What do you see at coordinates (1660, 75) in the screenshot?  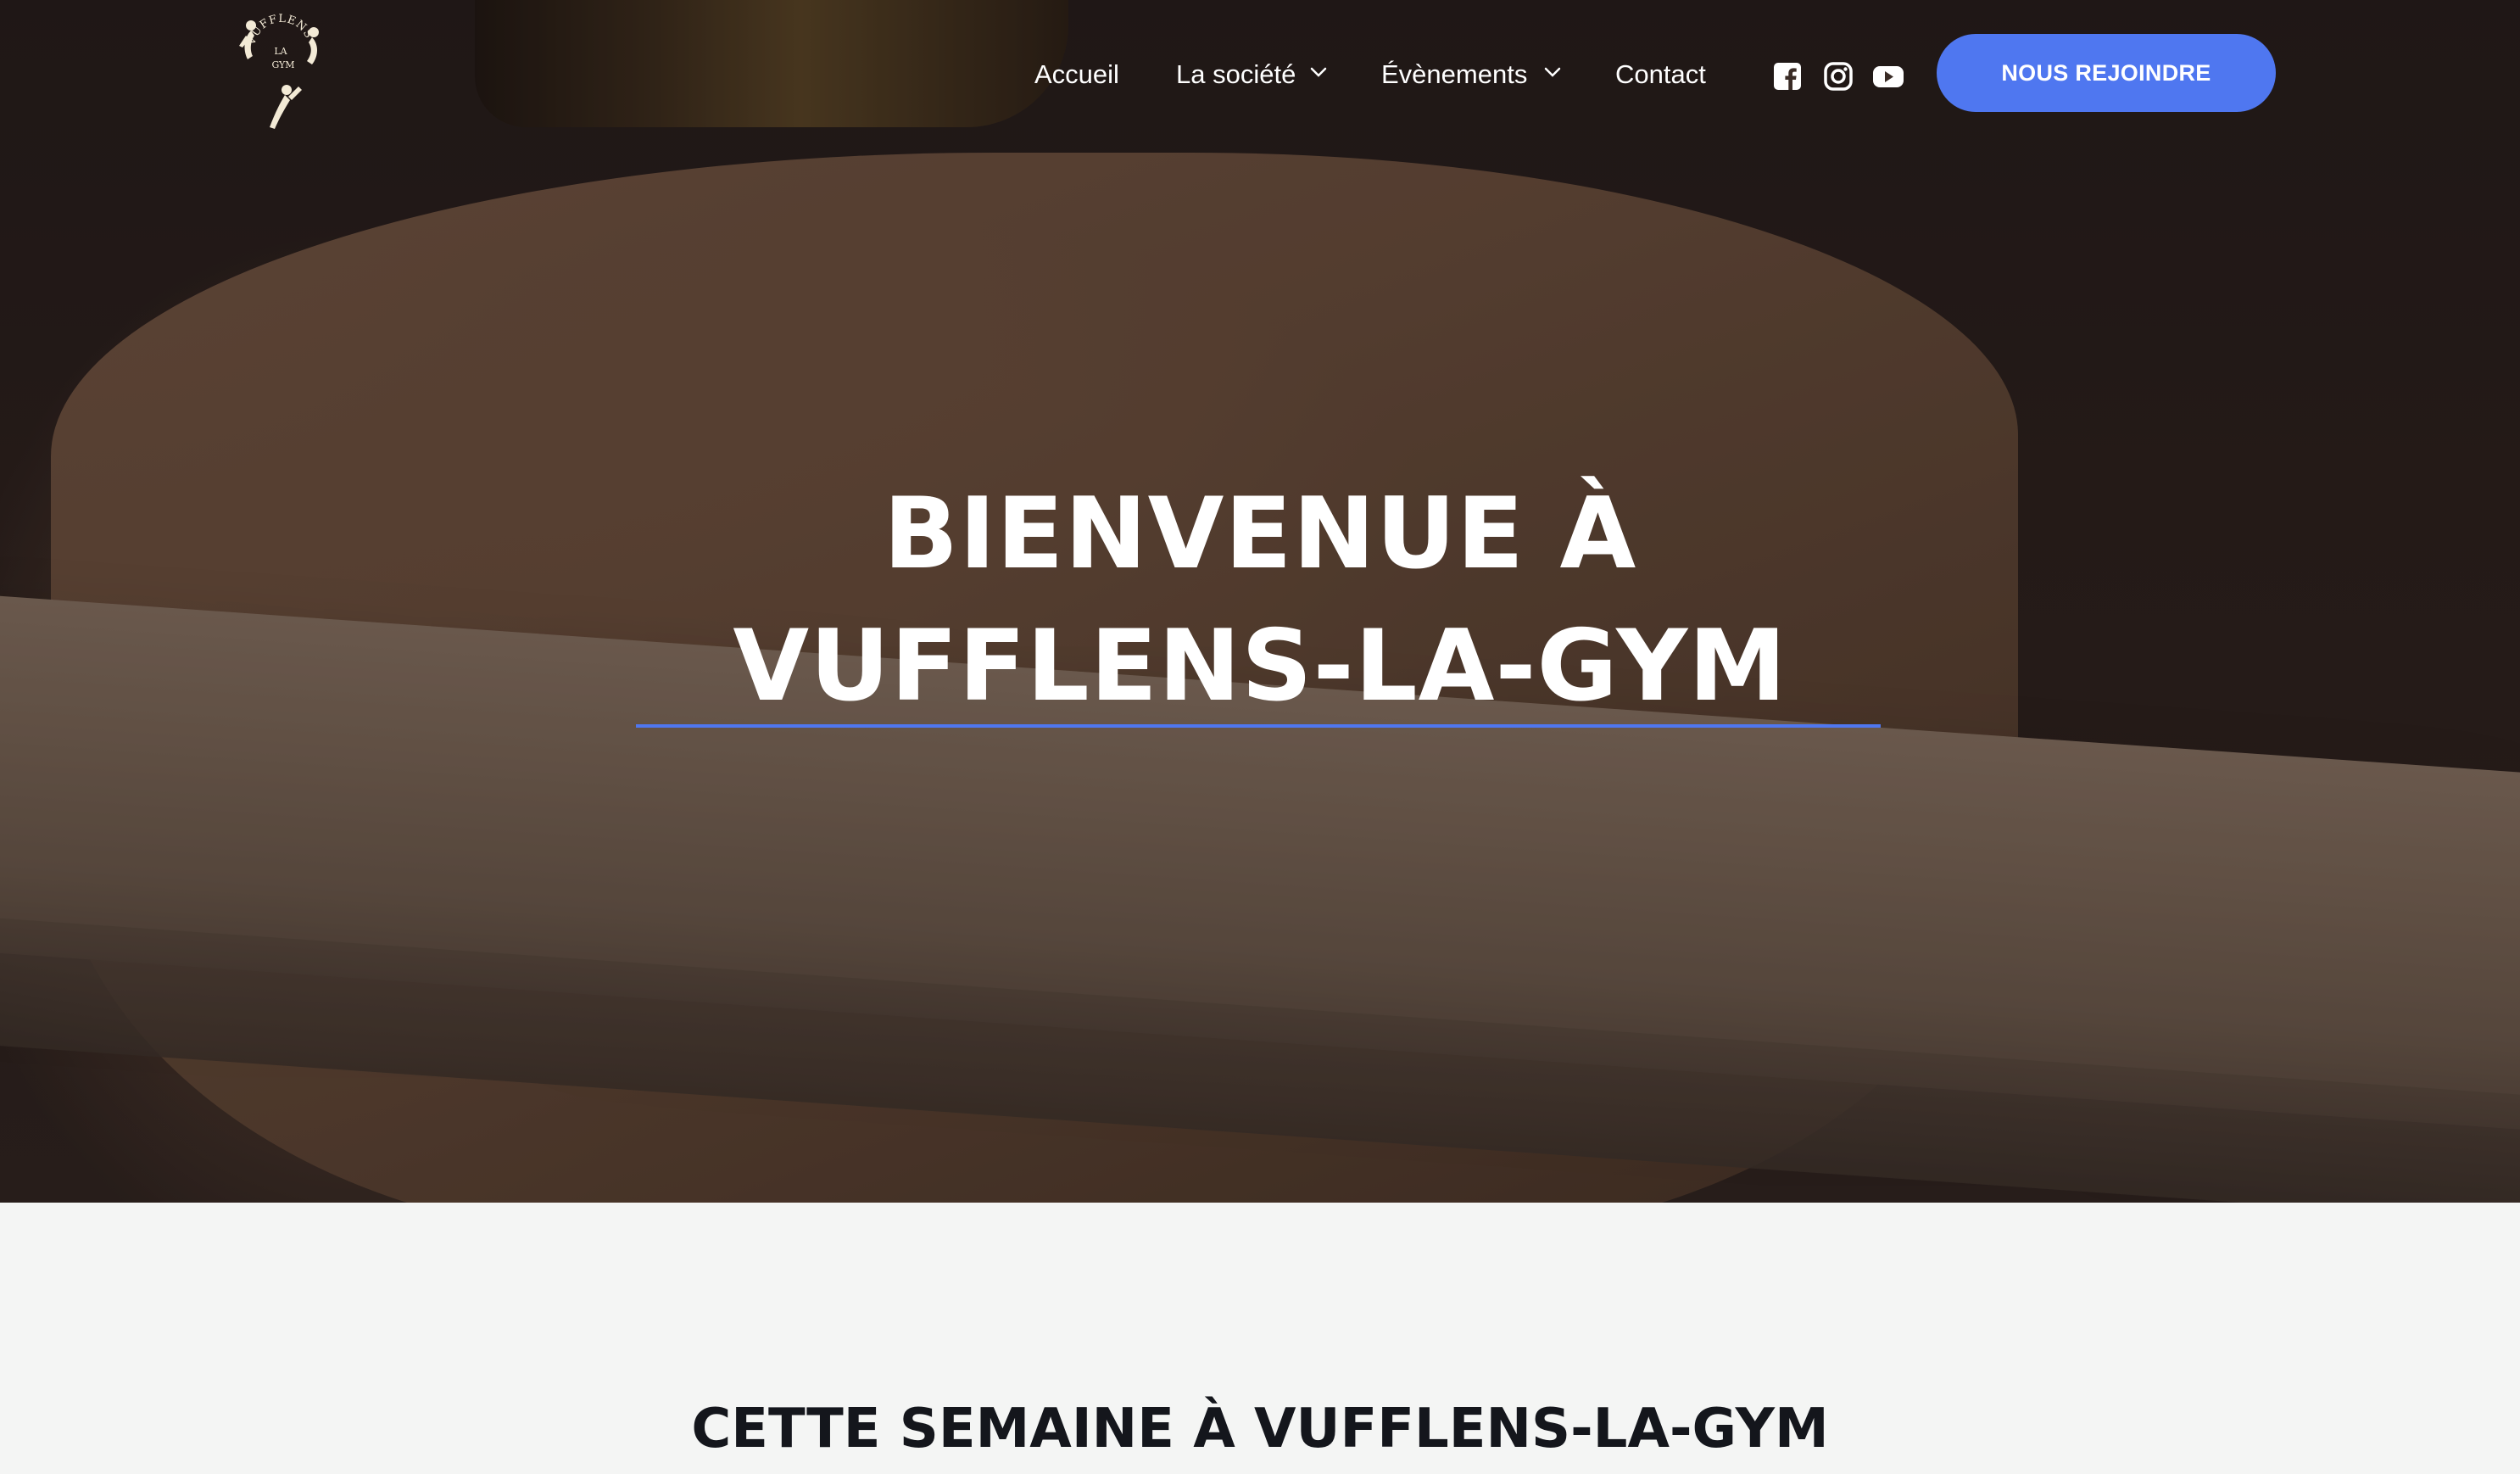 I see `nav-contact: Contact` at bounding box center [1660, 75].